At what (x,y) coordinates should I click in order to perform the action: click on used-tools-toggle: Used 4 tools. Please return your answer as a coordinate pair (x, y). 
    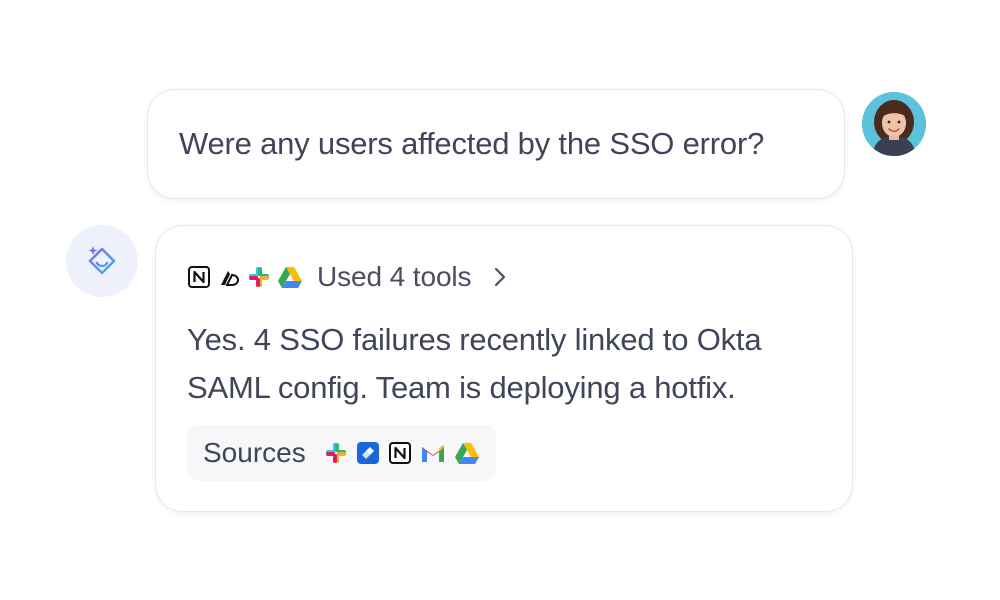
    Looking at the image, I should click on (347, 276).